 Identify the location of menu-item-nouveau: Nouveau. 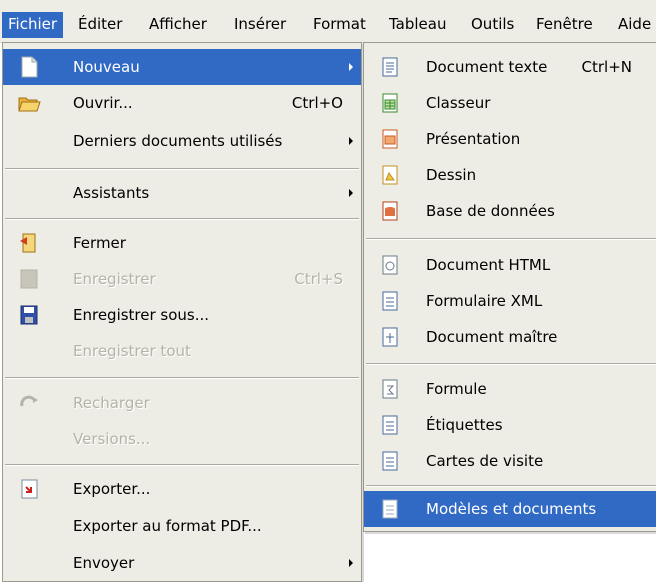
(182, 67).